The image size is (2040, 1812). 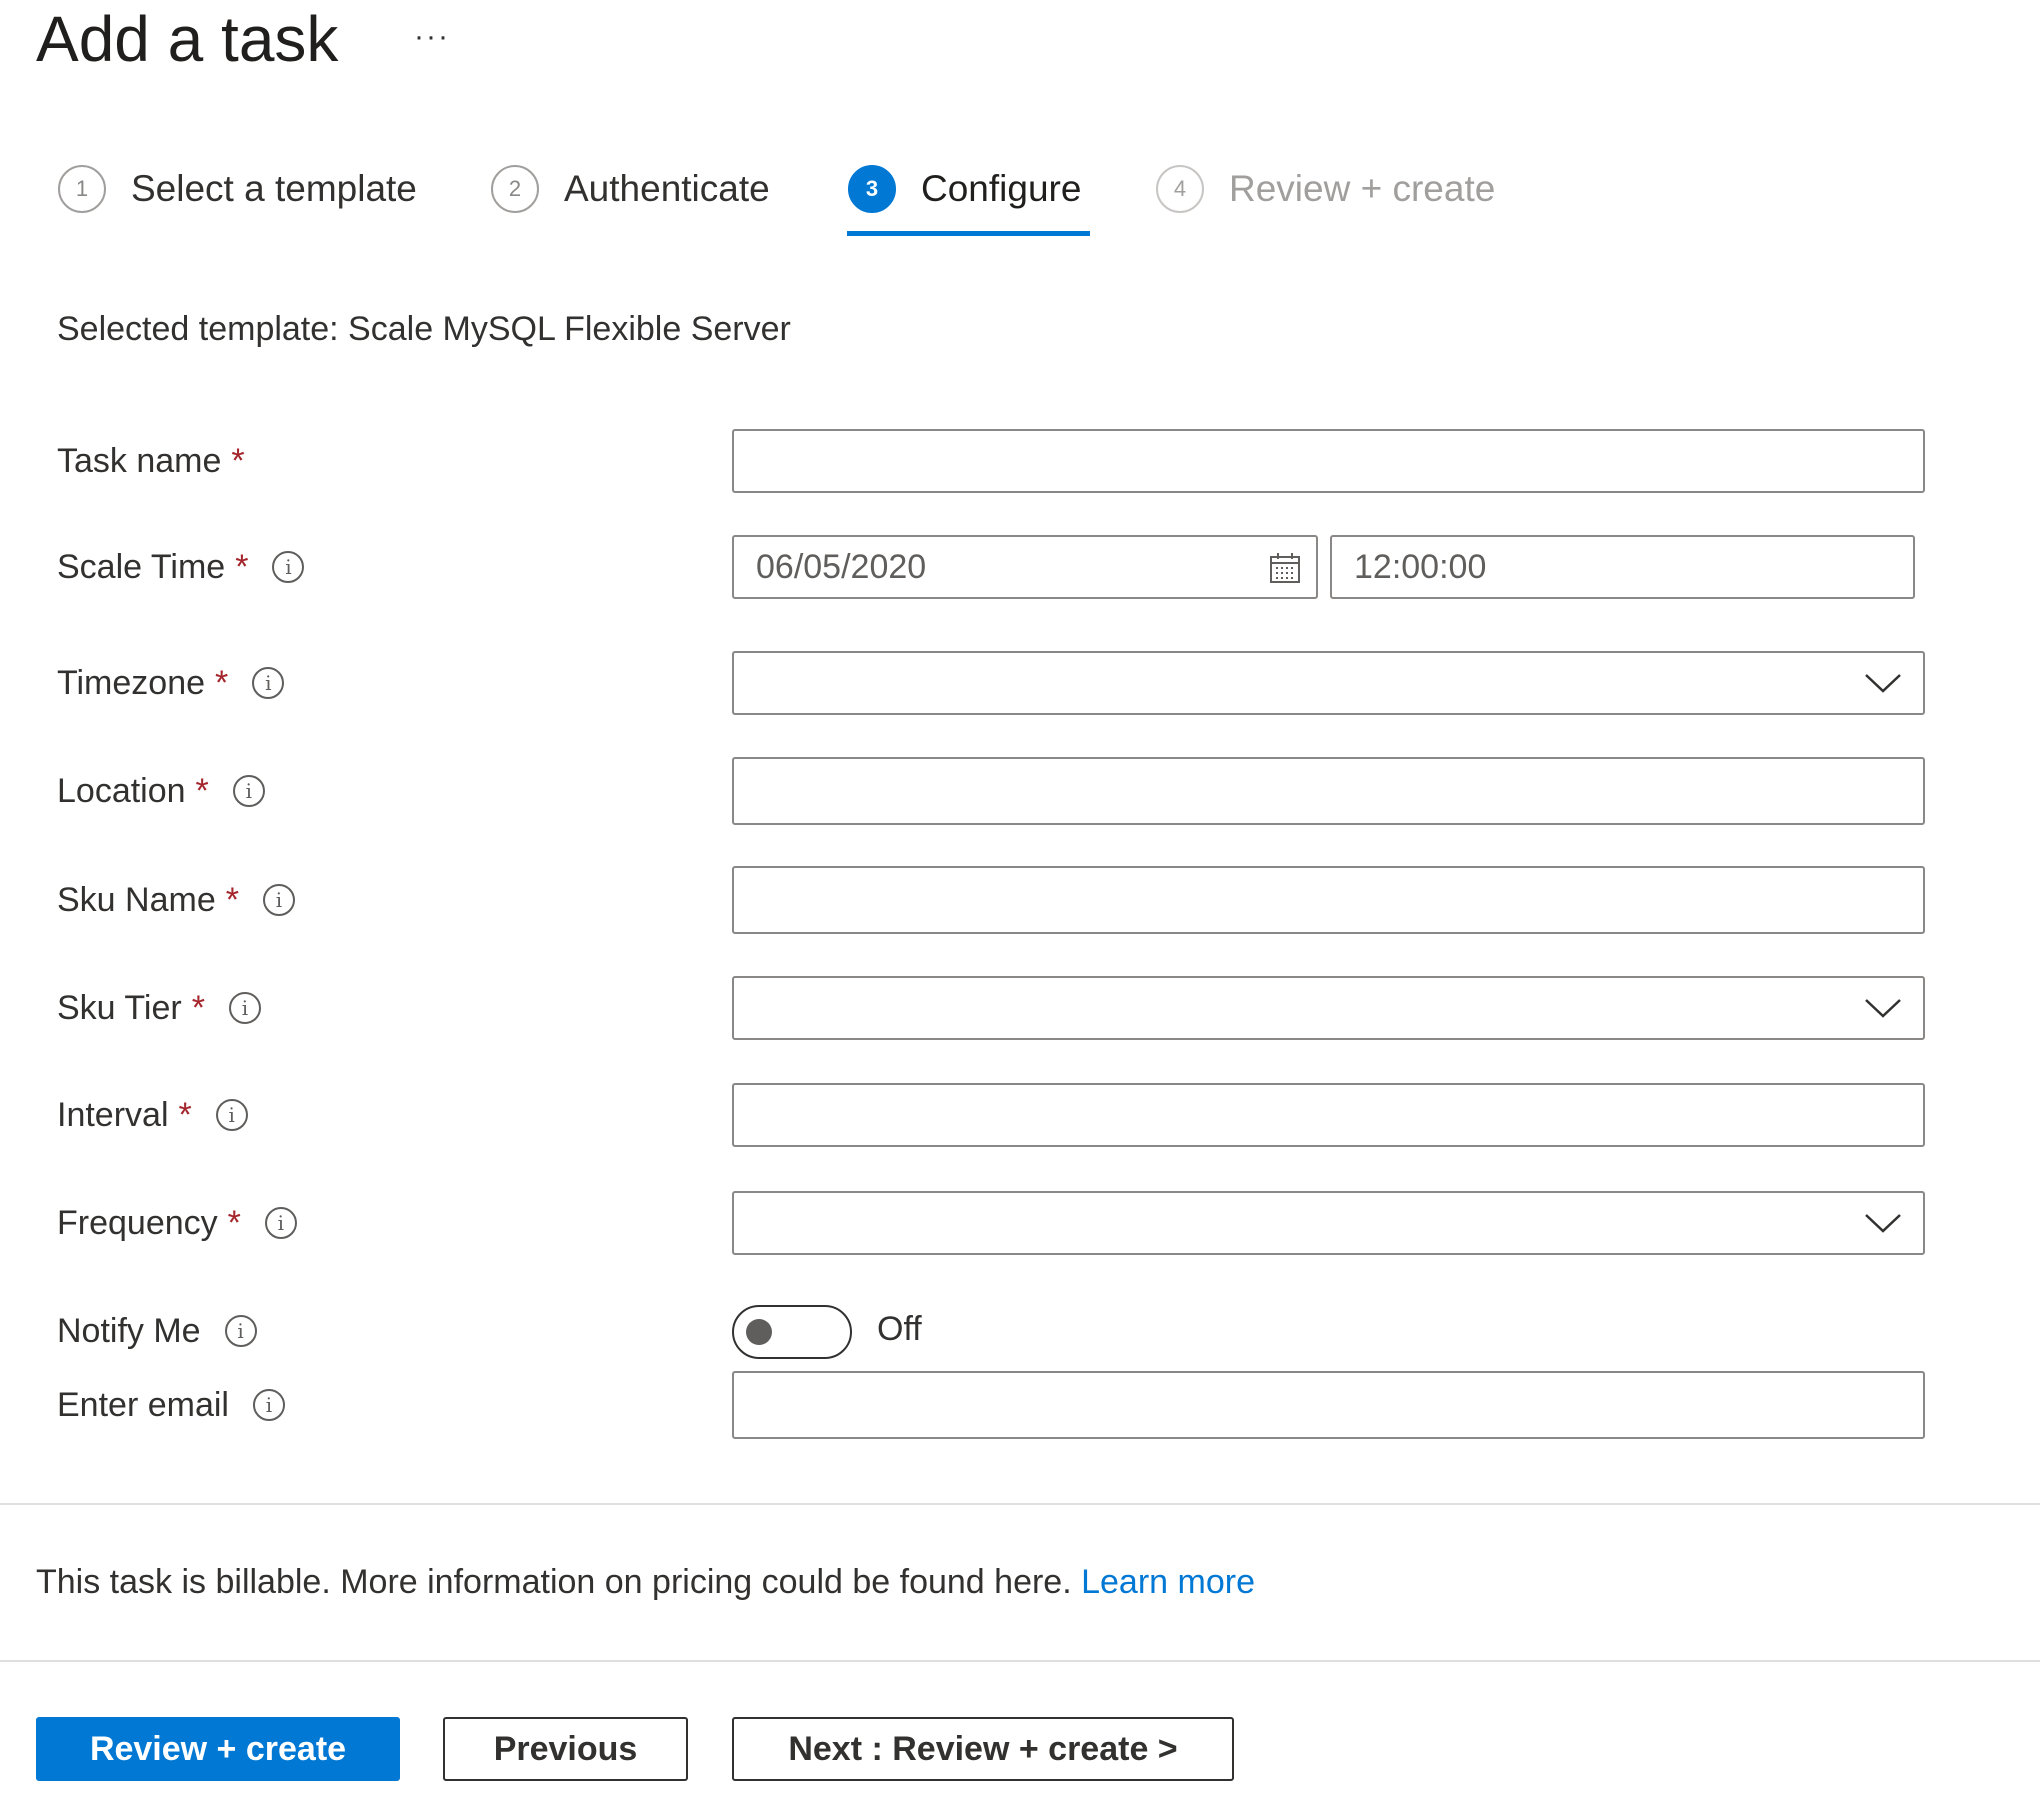 I want to click on learn-more-link: Learn more, so click(x=1168, y=1582).